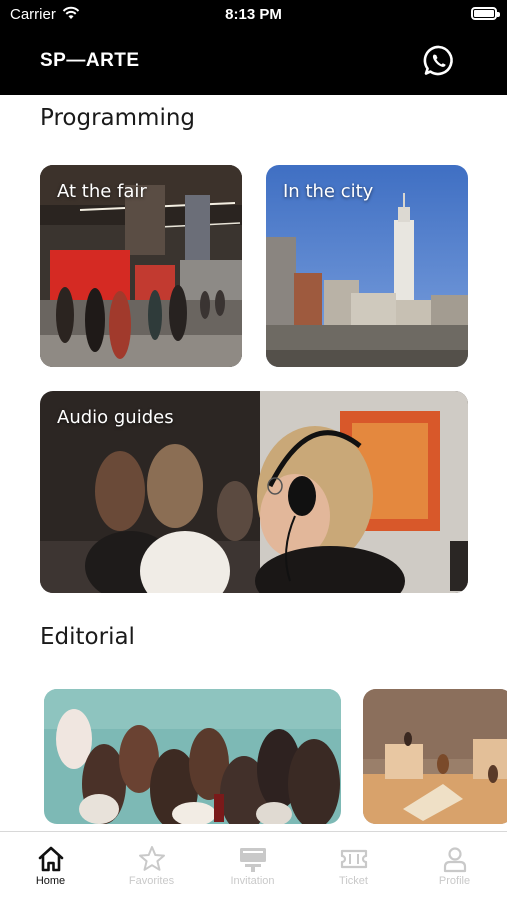  I want to click on tab-label: Home, so click(50, 881).